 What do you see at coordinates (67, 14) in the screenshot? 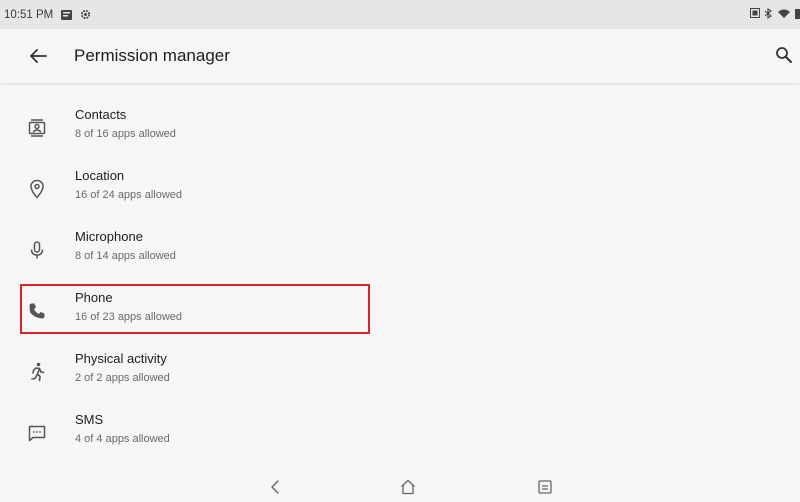
I see `notification-icon` at bounding box center [67, 14].